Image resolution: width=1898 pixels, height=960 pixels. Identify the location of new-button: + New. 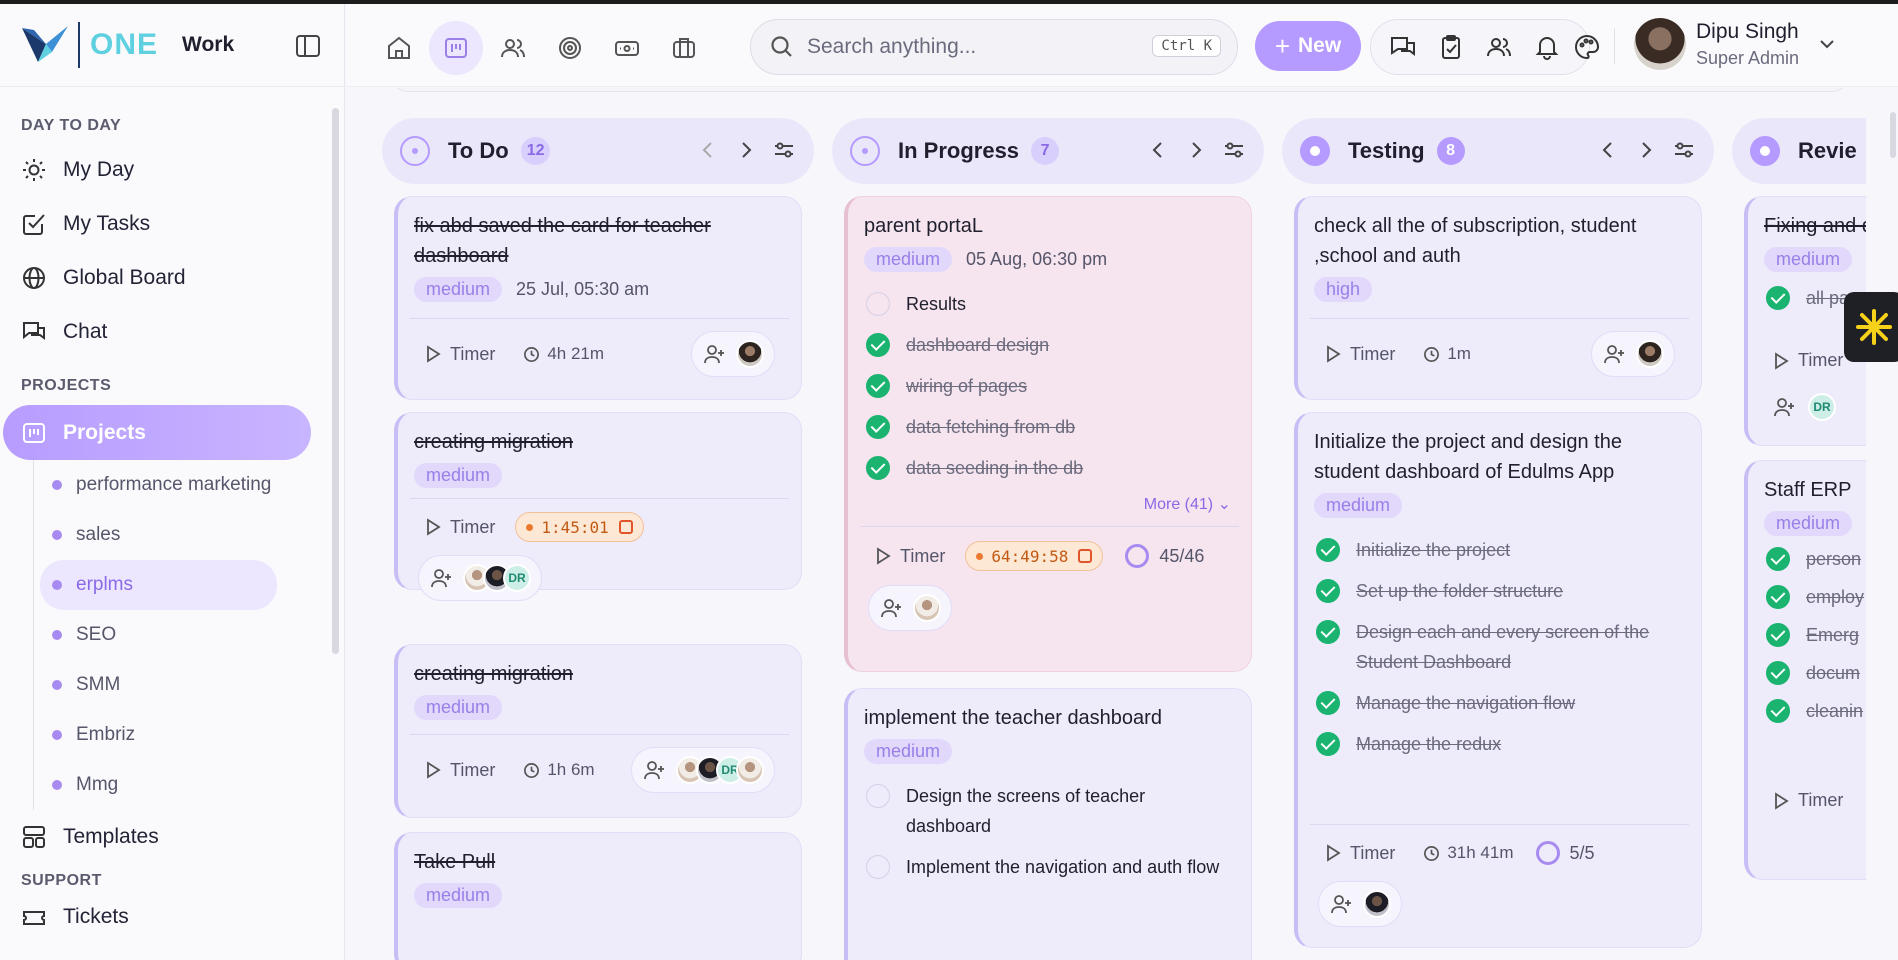
(1308, 46).